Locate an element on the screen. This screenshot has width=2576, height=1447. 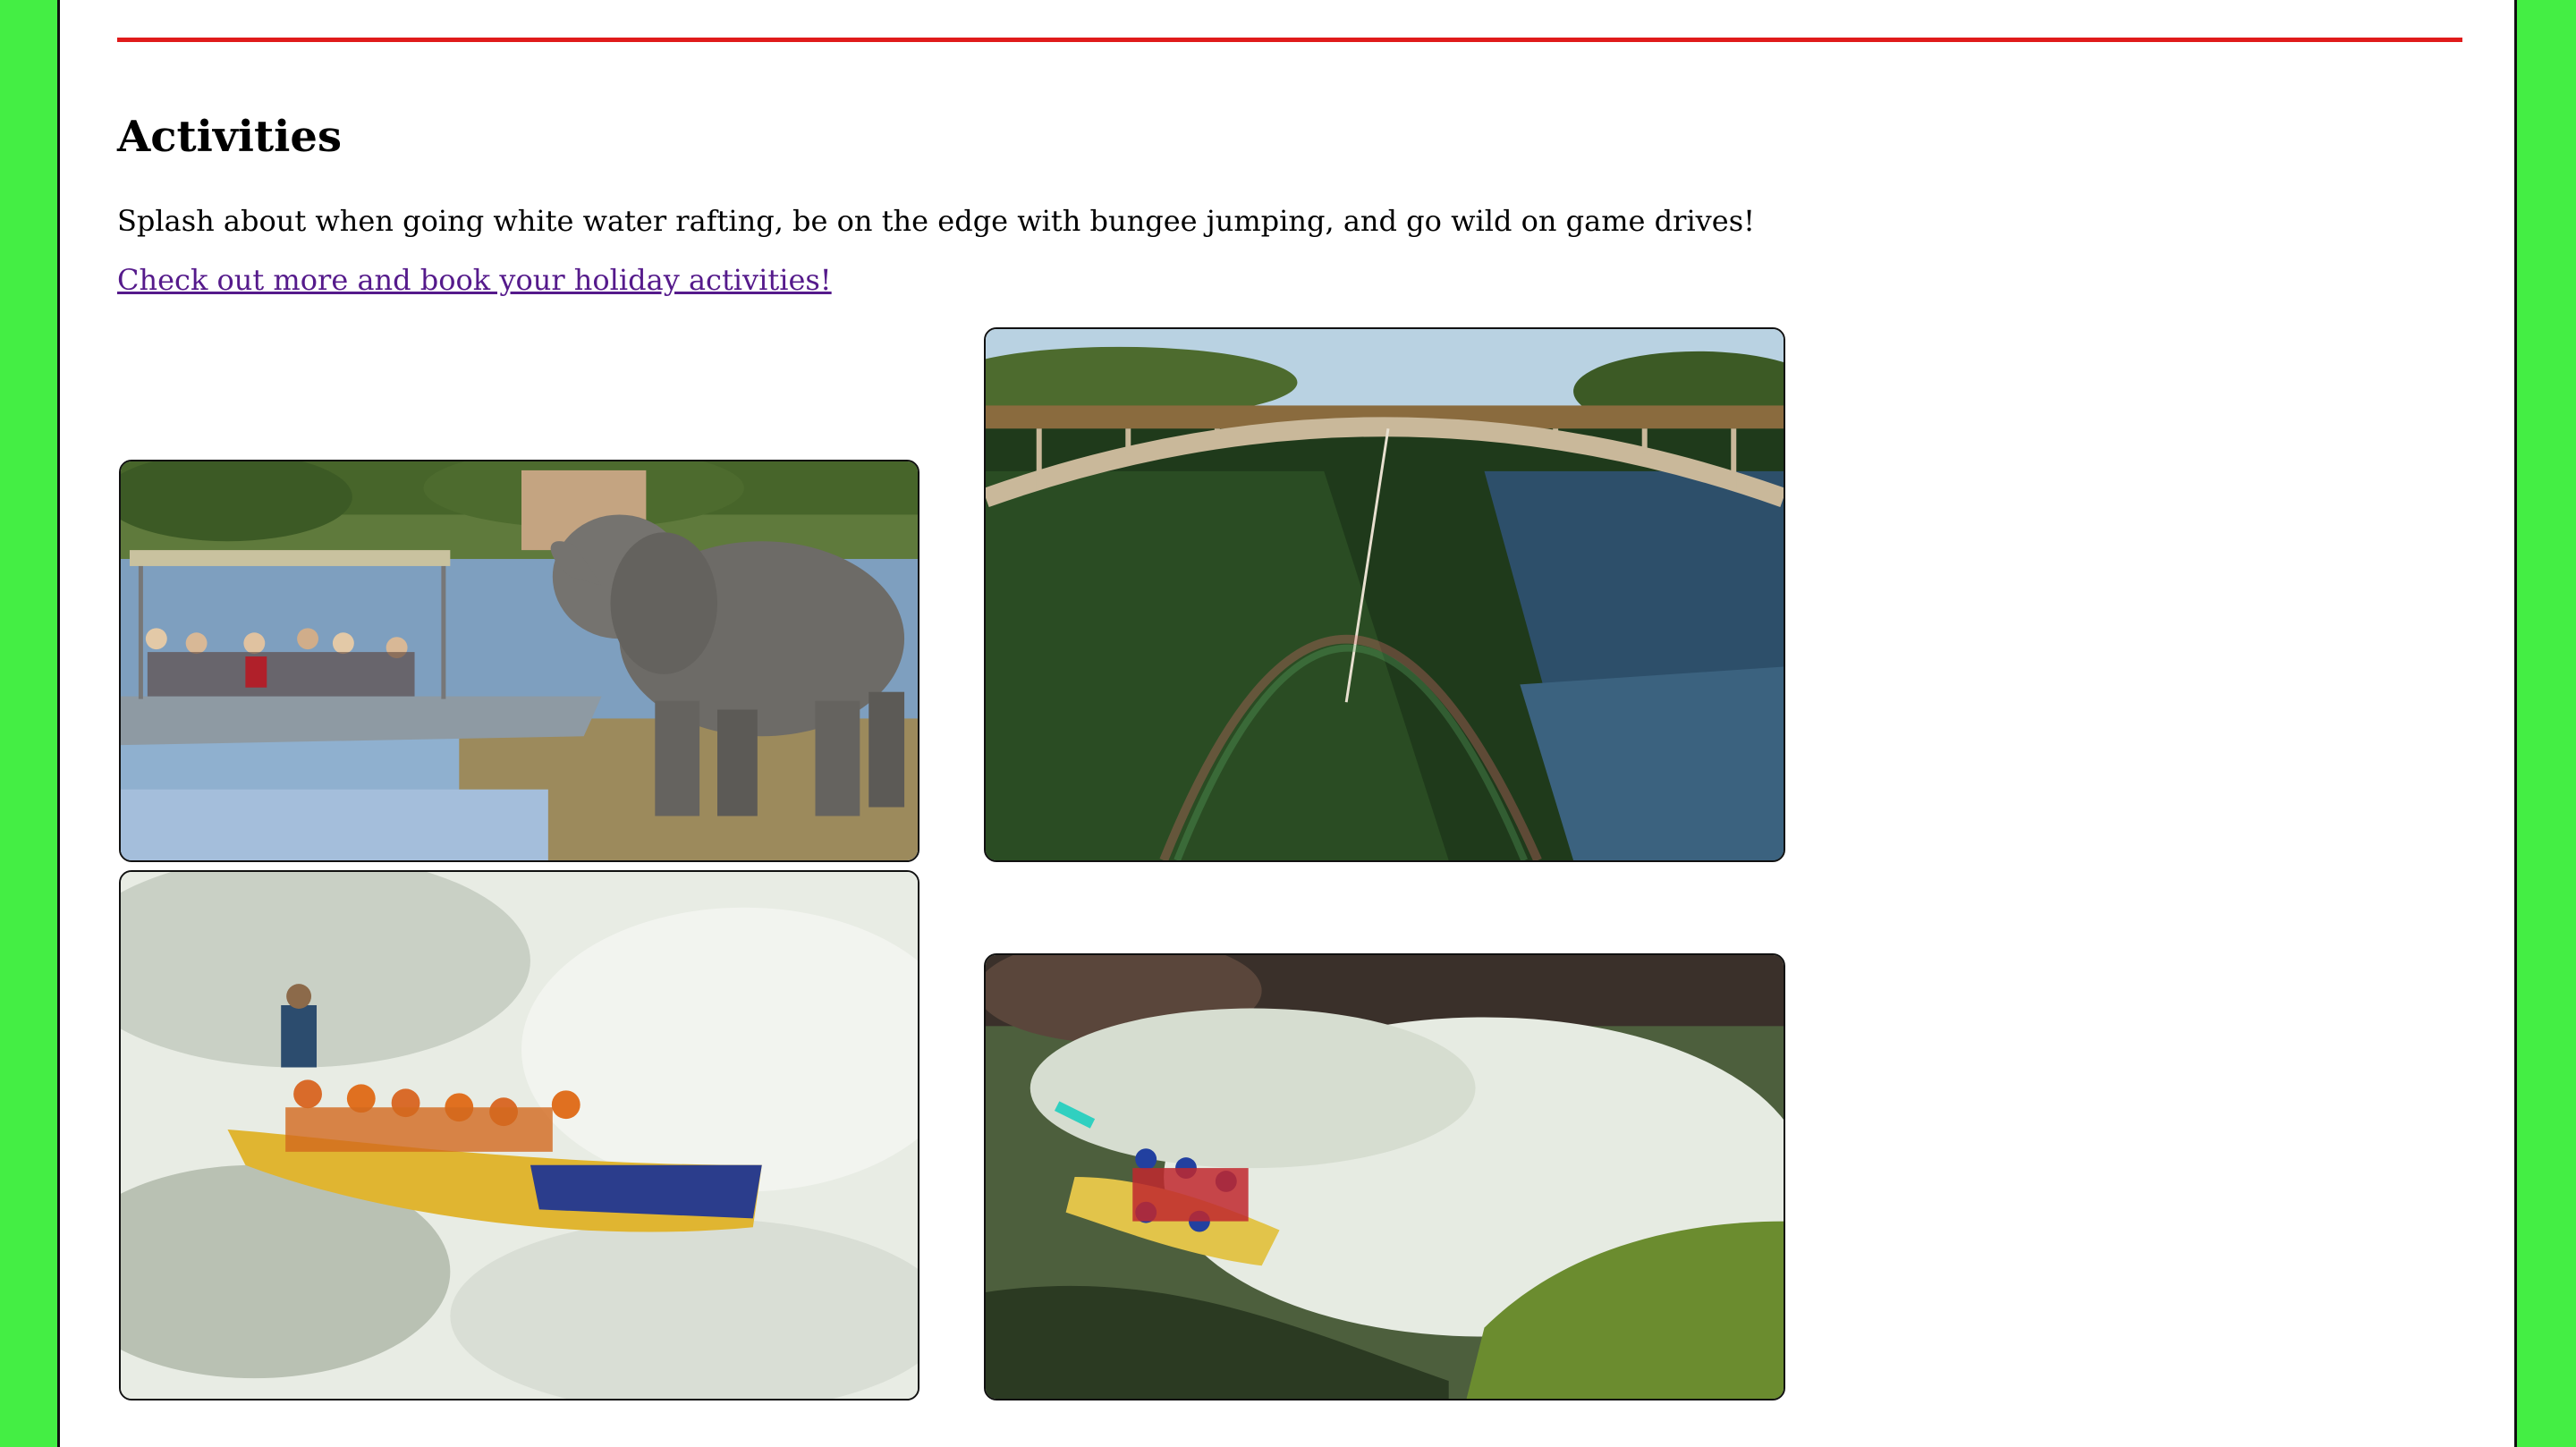
rafting-photo-rapids is located at coordinates (1384, 1176).